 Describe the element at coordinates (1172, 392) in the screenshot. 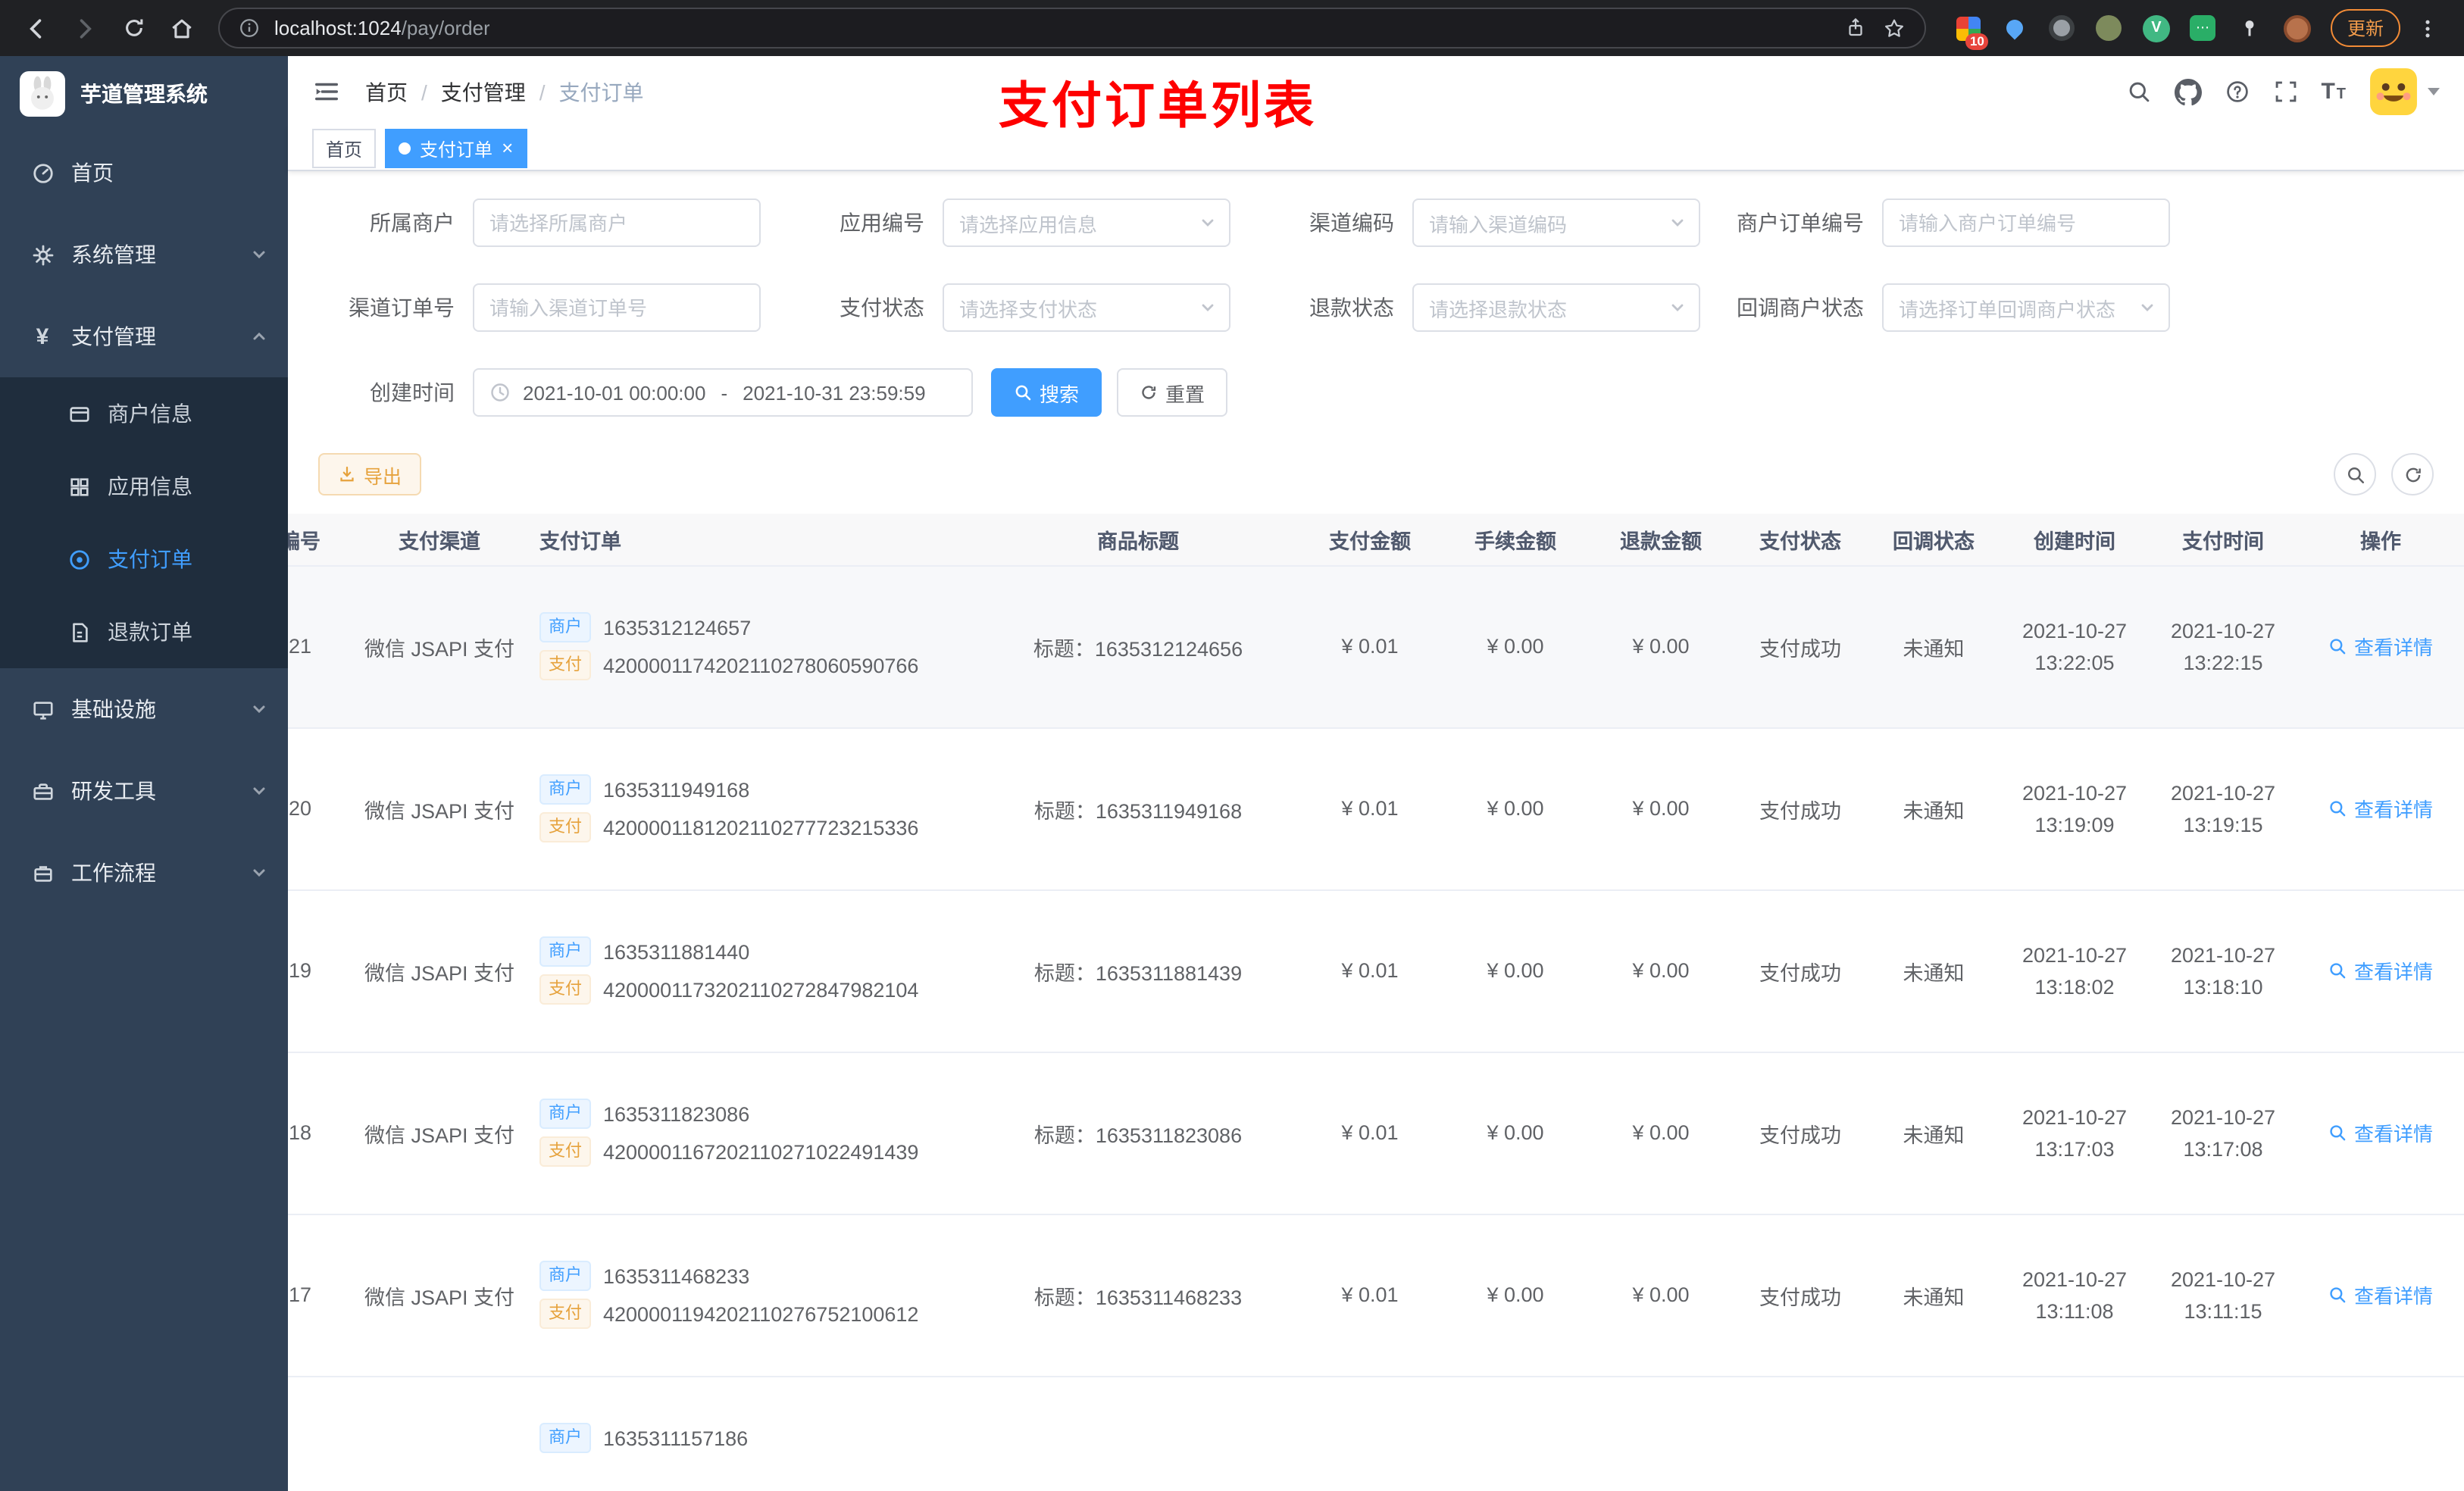

I see `reset-button: 重置` at that location.